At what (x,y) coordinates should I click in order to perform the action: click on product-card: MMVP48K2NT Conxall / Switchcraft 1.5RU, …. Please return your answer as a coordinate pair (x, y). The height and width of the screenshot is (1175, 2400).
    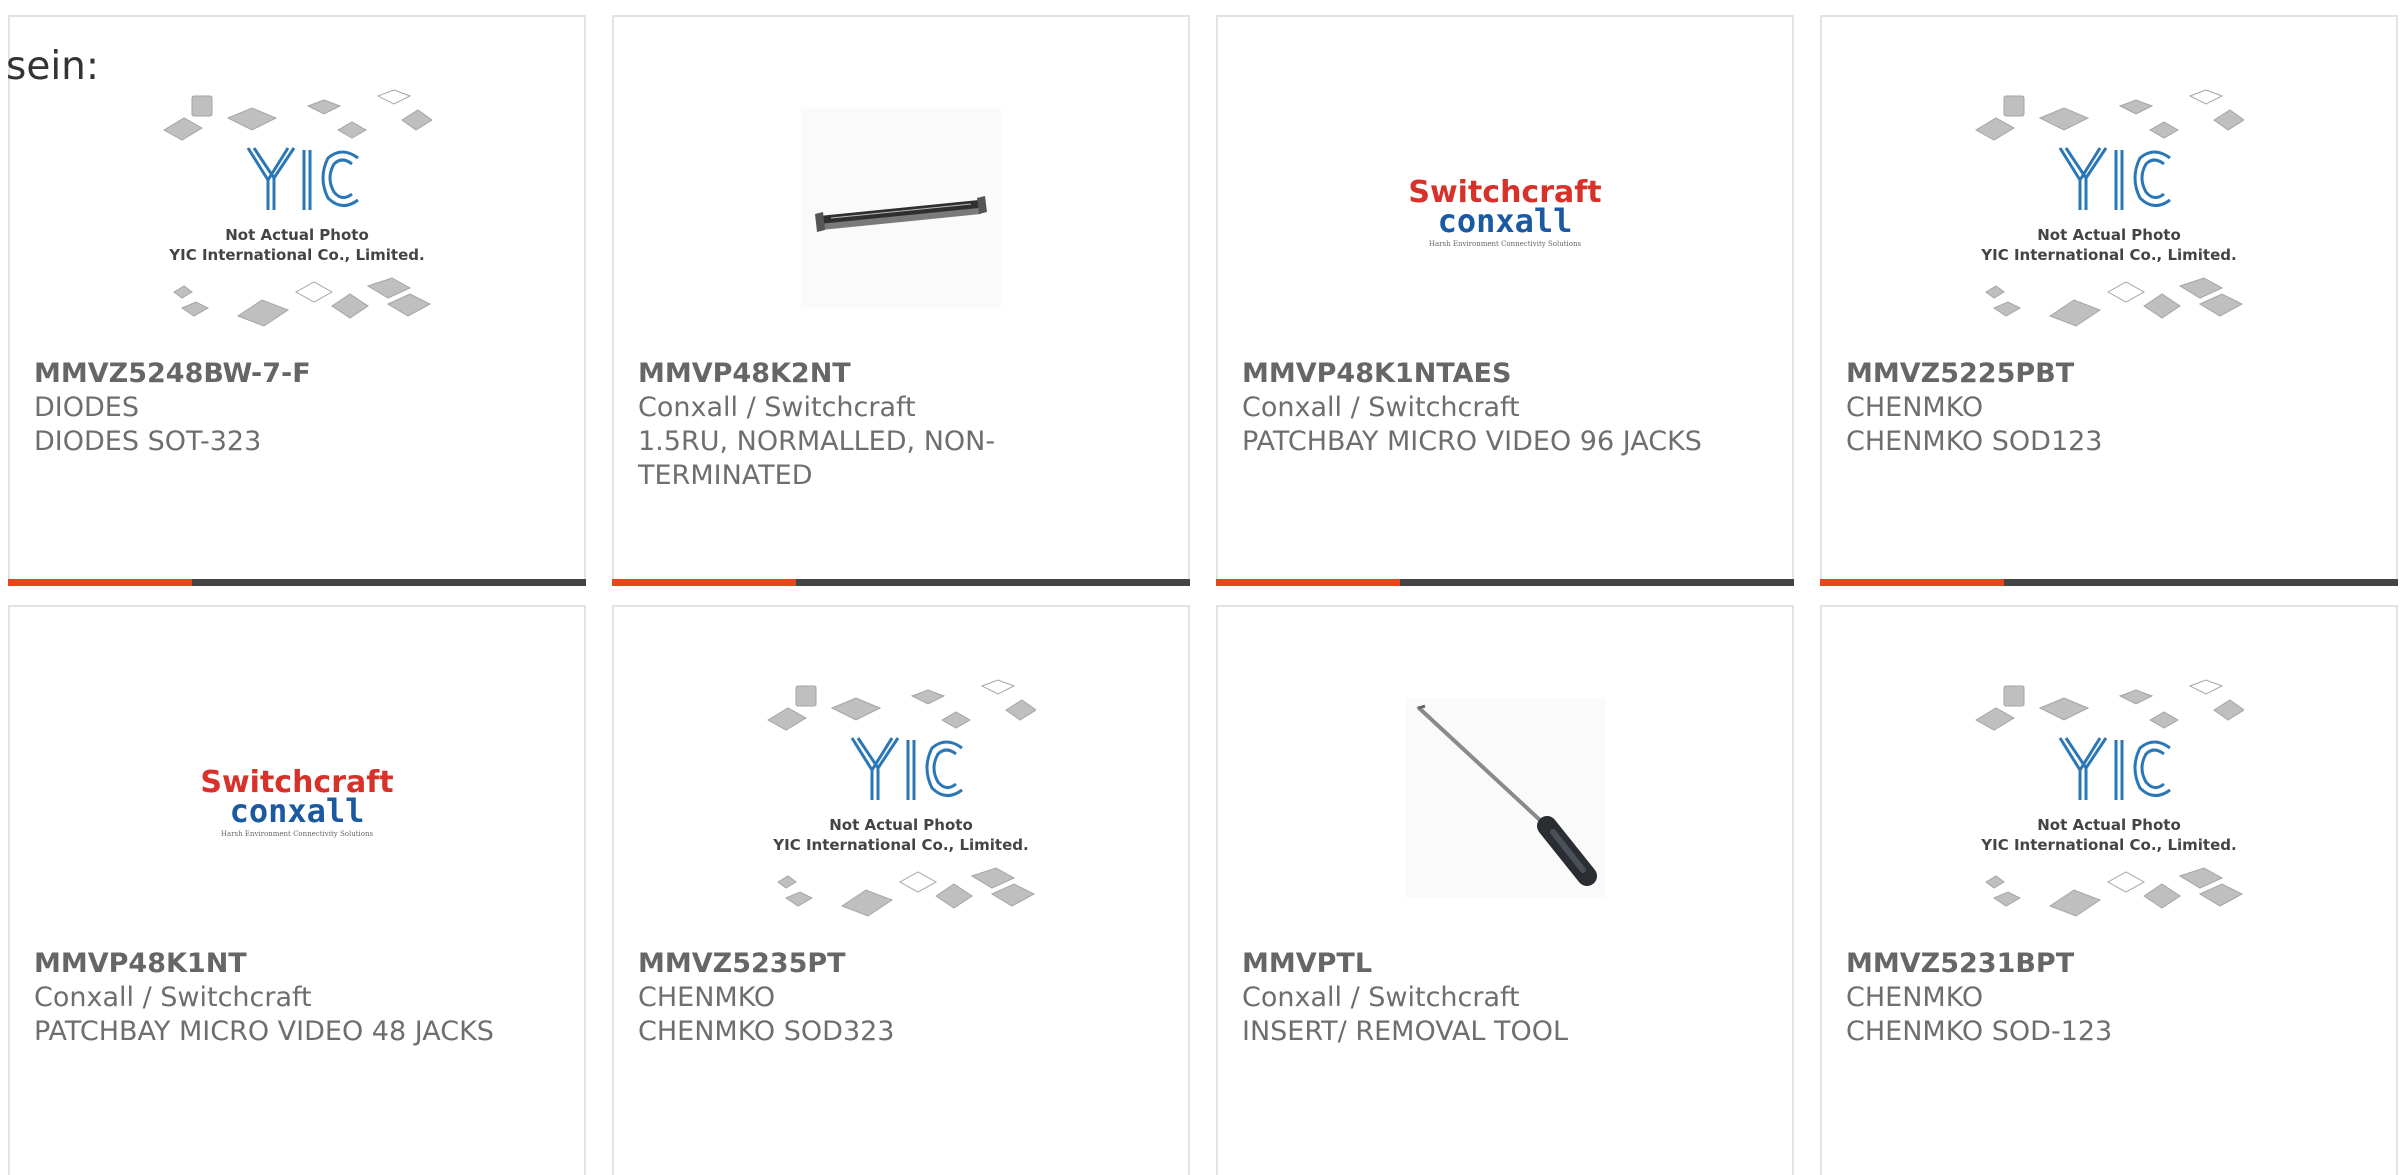
    Looking at the image, I should click on (901, 300).